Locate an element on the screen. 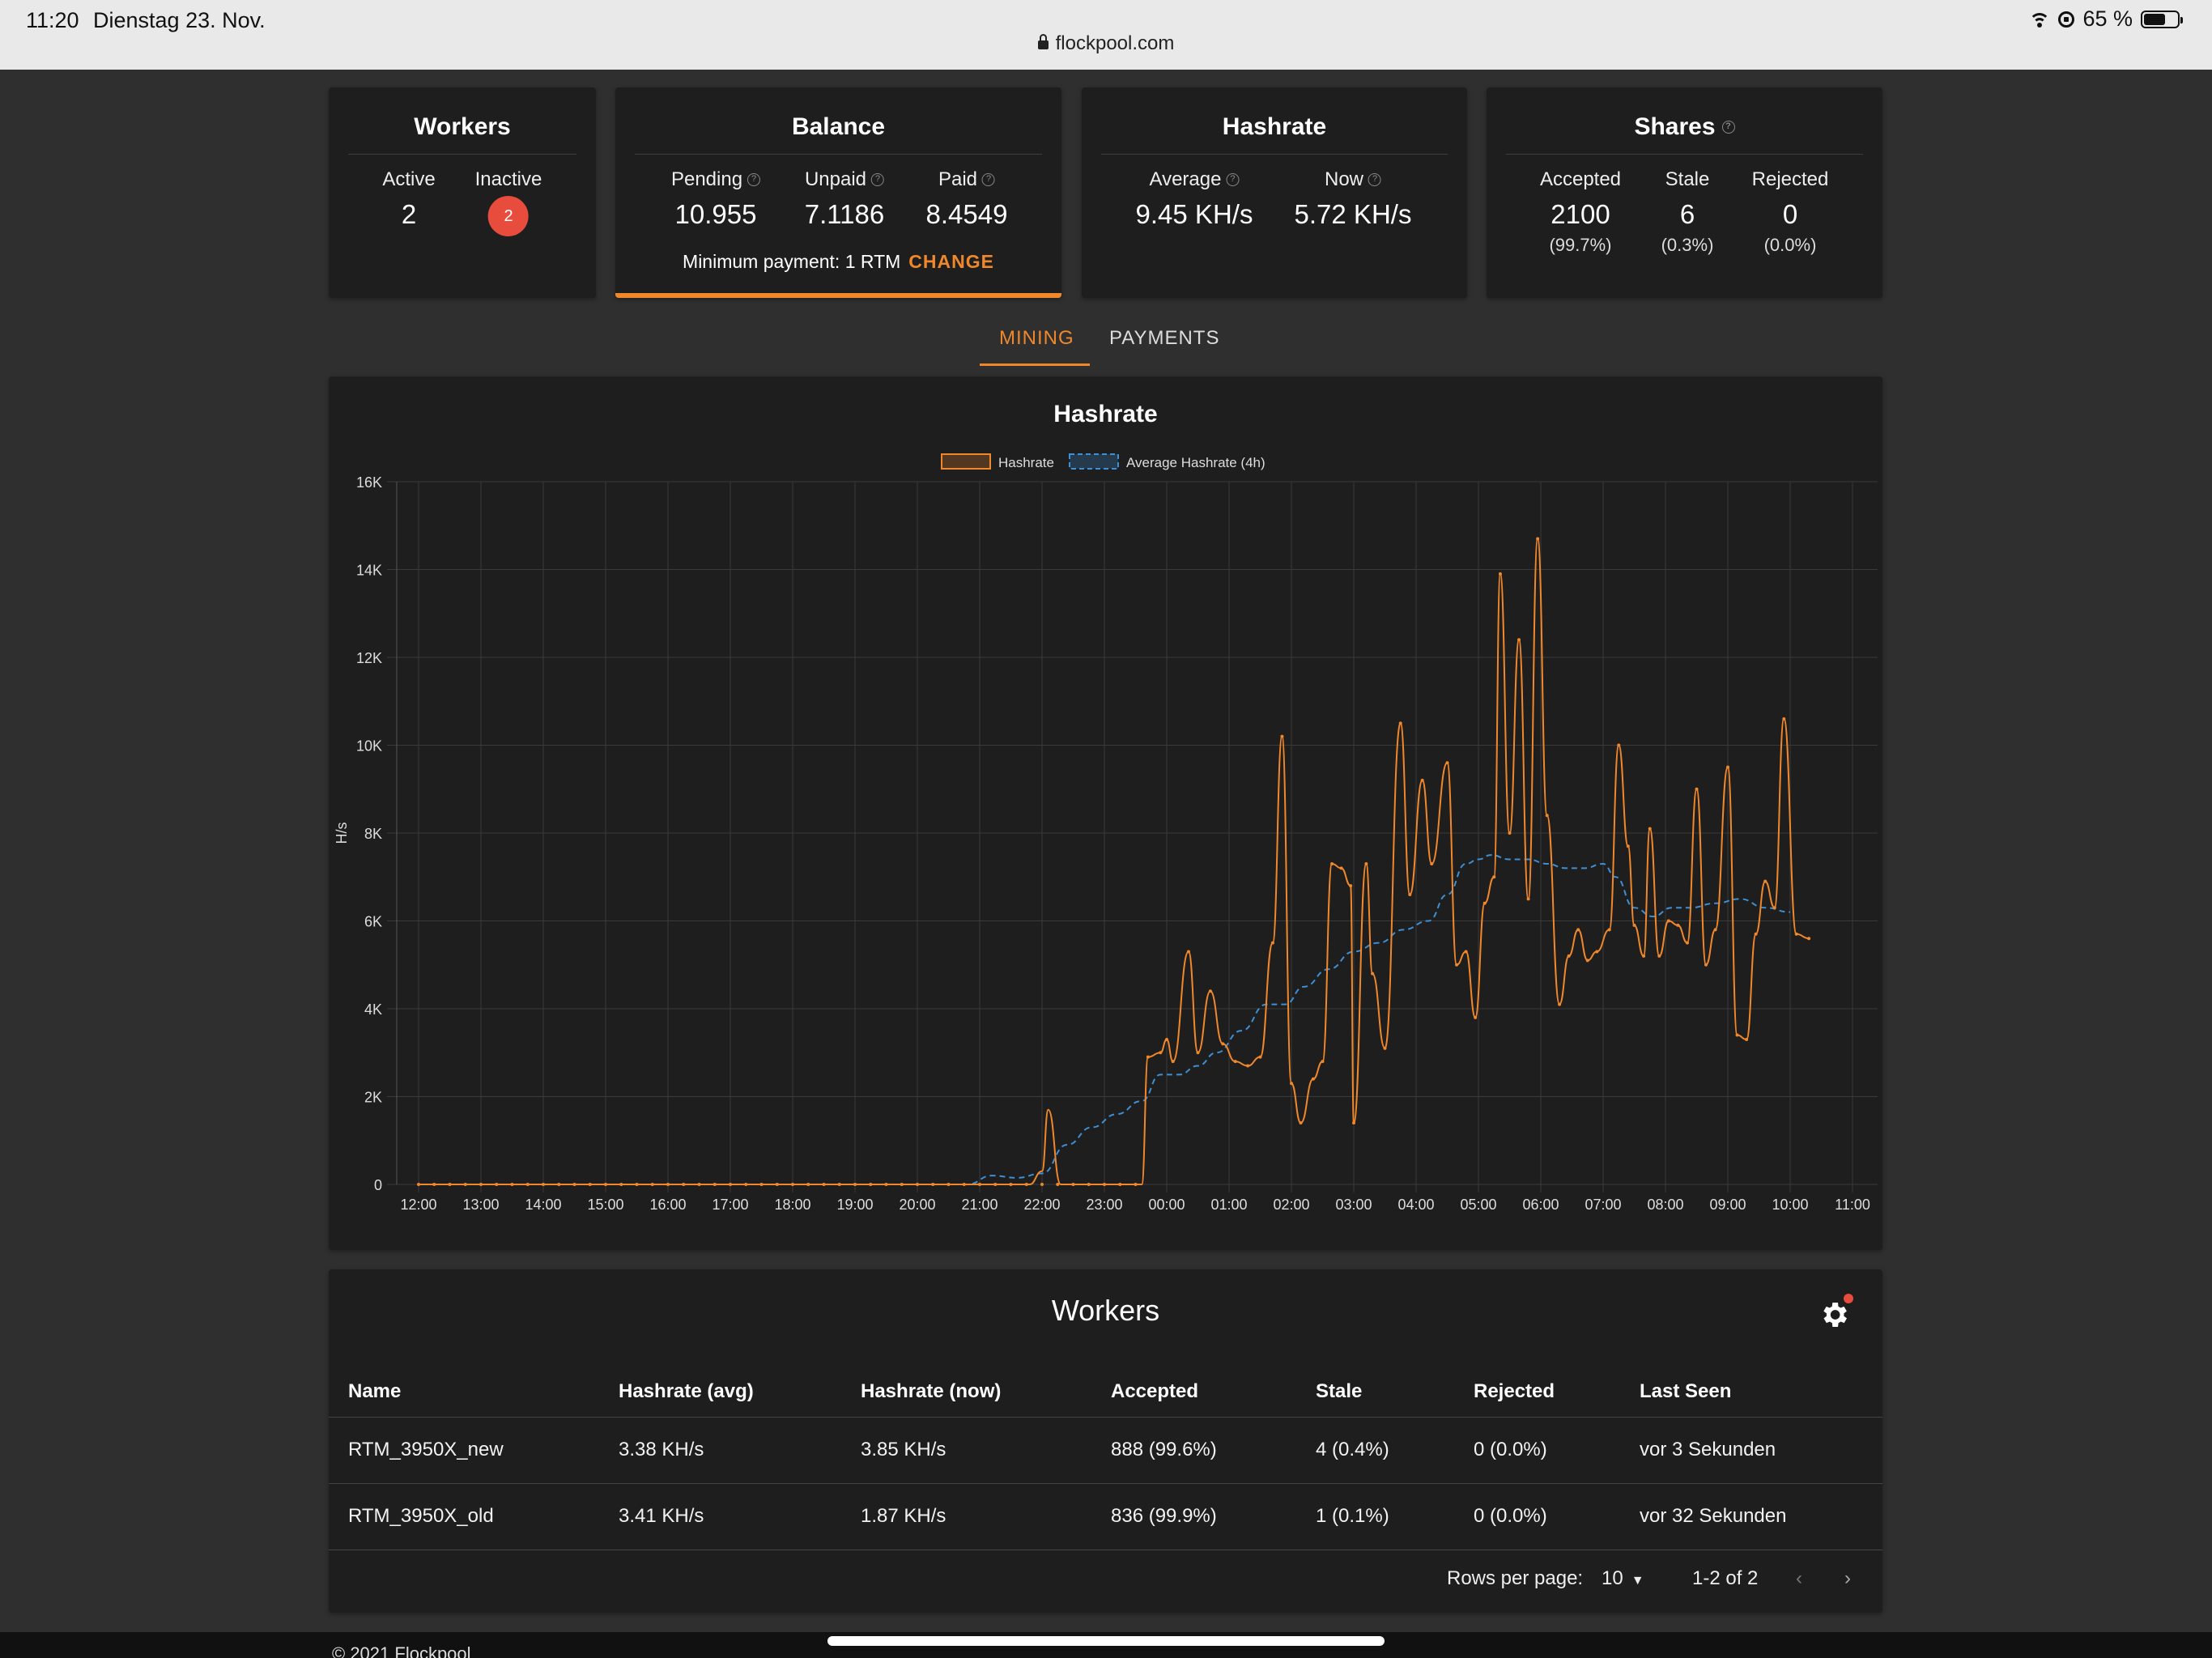 The height and width of the screenshot is (1658, 2212). rows-per-page-select: 10 ▼ is located at coordinates (1623, 1578).